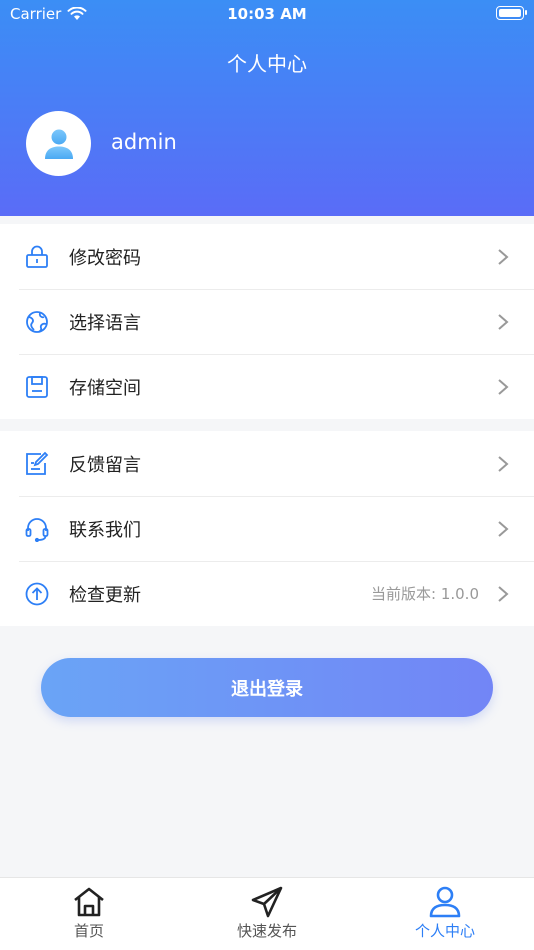  What do you see at coordinates (105, 388) in the screenshot?
I see `menu-item-label: 存储空间` at bounding box center [105, 388].